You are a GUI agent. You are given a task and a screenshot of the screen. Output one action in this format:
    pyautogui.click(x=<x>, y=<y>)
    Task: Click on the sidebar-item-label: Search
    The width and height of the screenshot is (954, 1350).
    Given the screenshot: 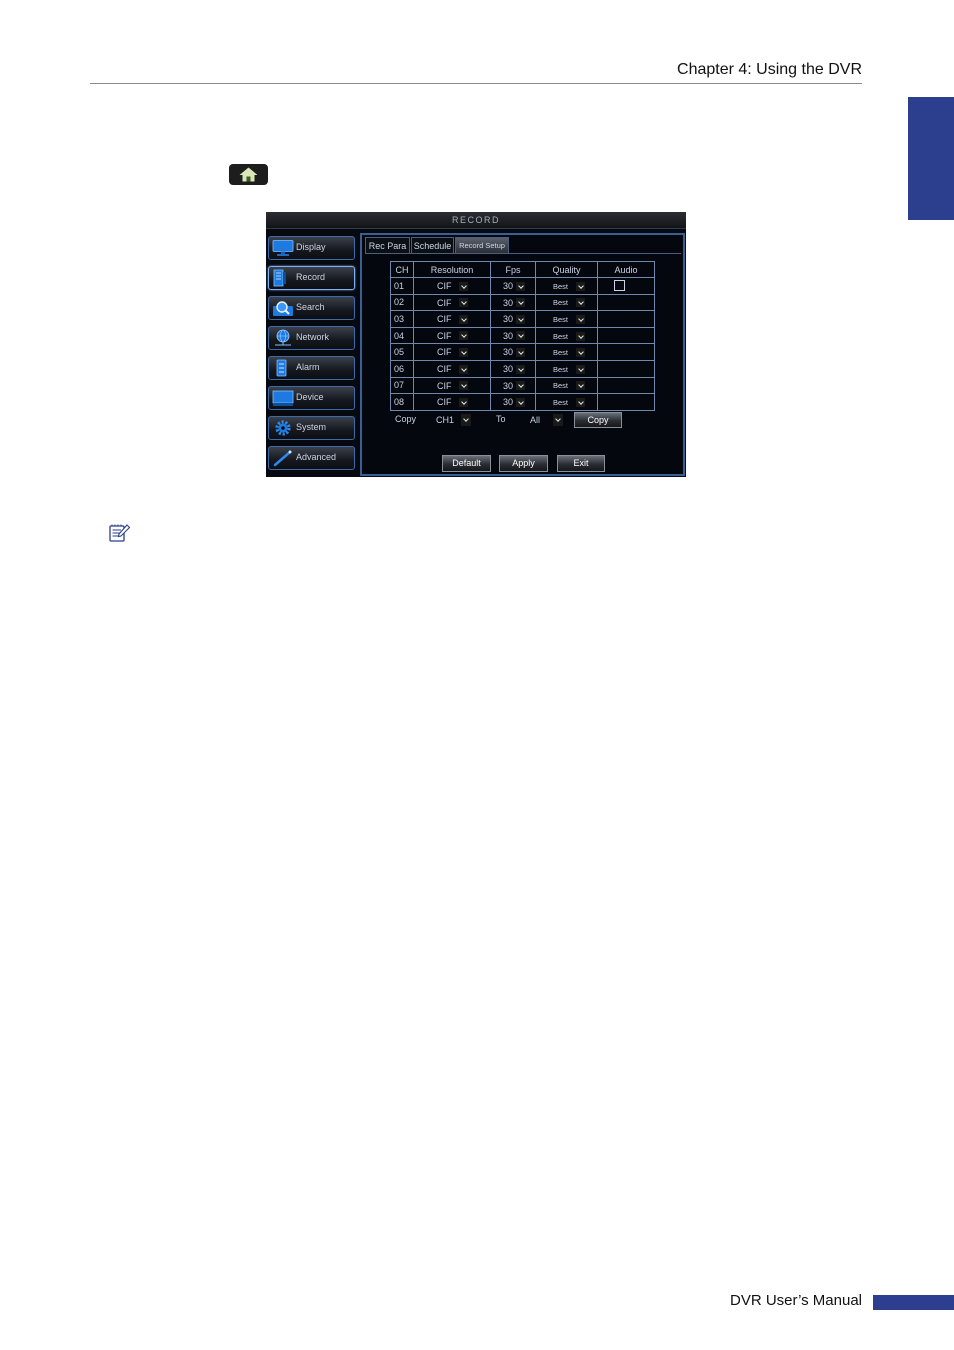 What is the action you would take?
    pyautogui.click(x=310, y=307)
    